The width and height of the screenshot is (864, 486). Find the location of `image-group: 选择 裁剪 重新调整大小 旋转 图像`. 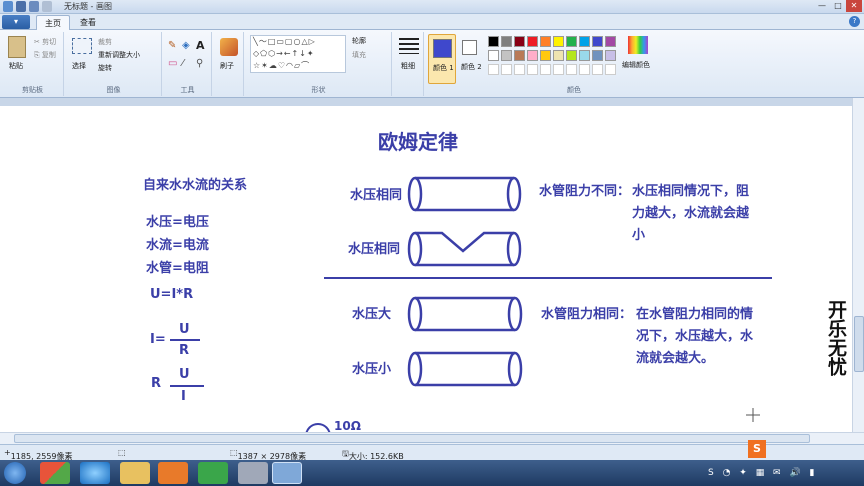

image-group: 选择 裁剪 重新调整大小 旋转 图像 is located at coordinates (114, 64).